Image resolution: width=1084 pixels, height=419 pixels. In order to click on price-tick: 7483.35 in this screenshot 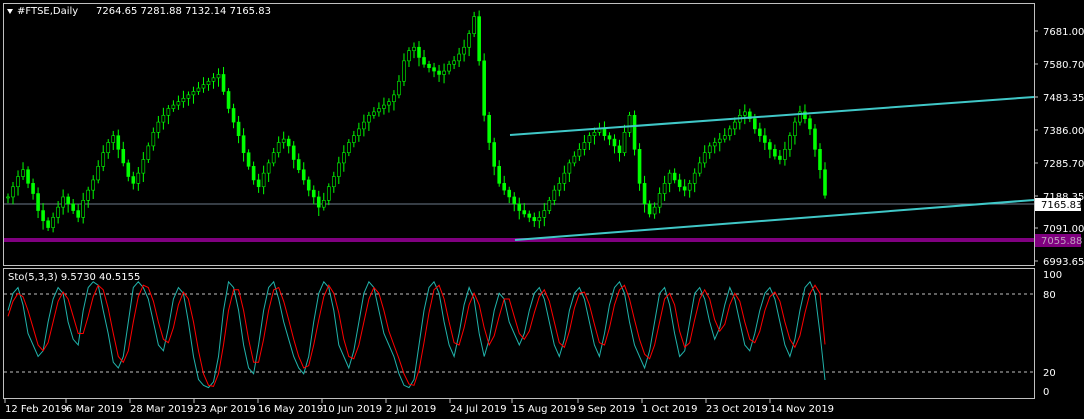, I will do `click(1063, 98)`.